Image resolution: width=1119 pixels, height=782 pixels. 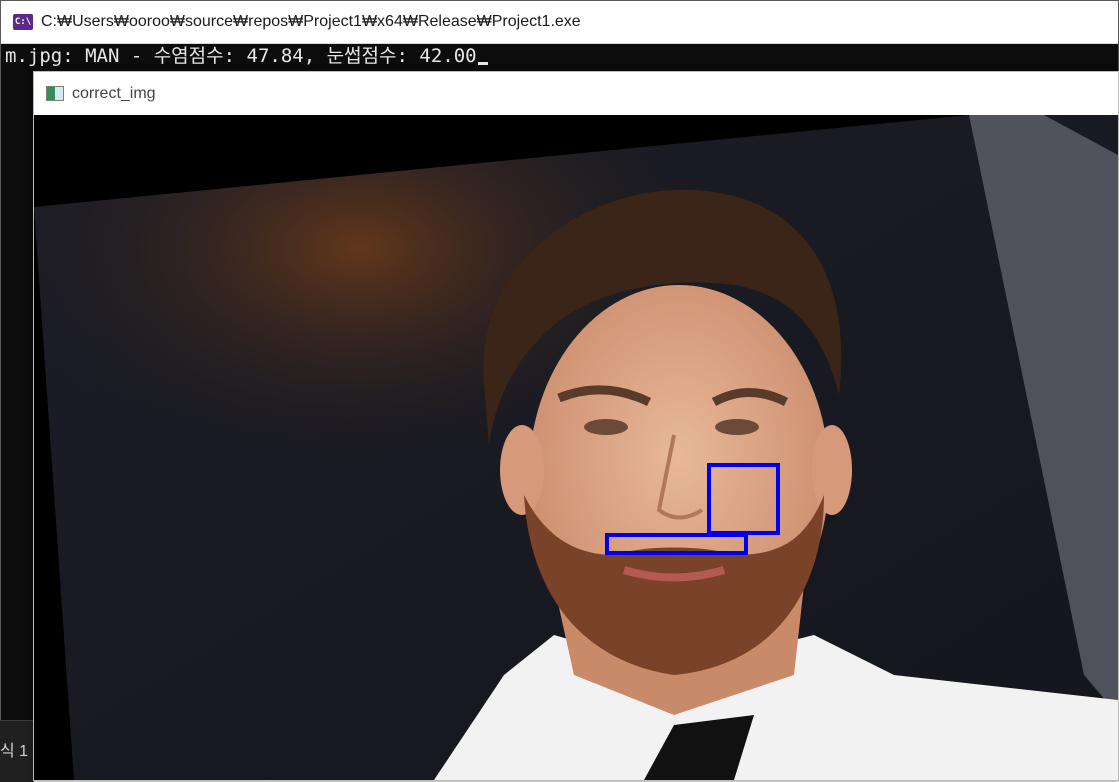 What do you see at coordinates (241, 56) in the screenshot?
I see `console-output-line: m.jpg: MAN - 수염점수: 47.84, 눈썹점수: 42.00` at bounding box center [241, 56].